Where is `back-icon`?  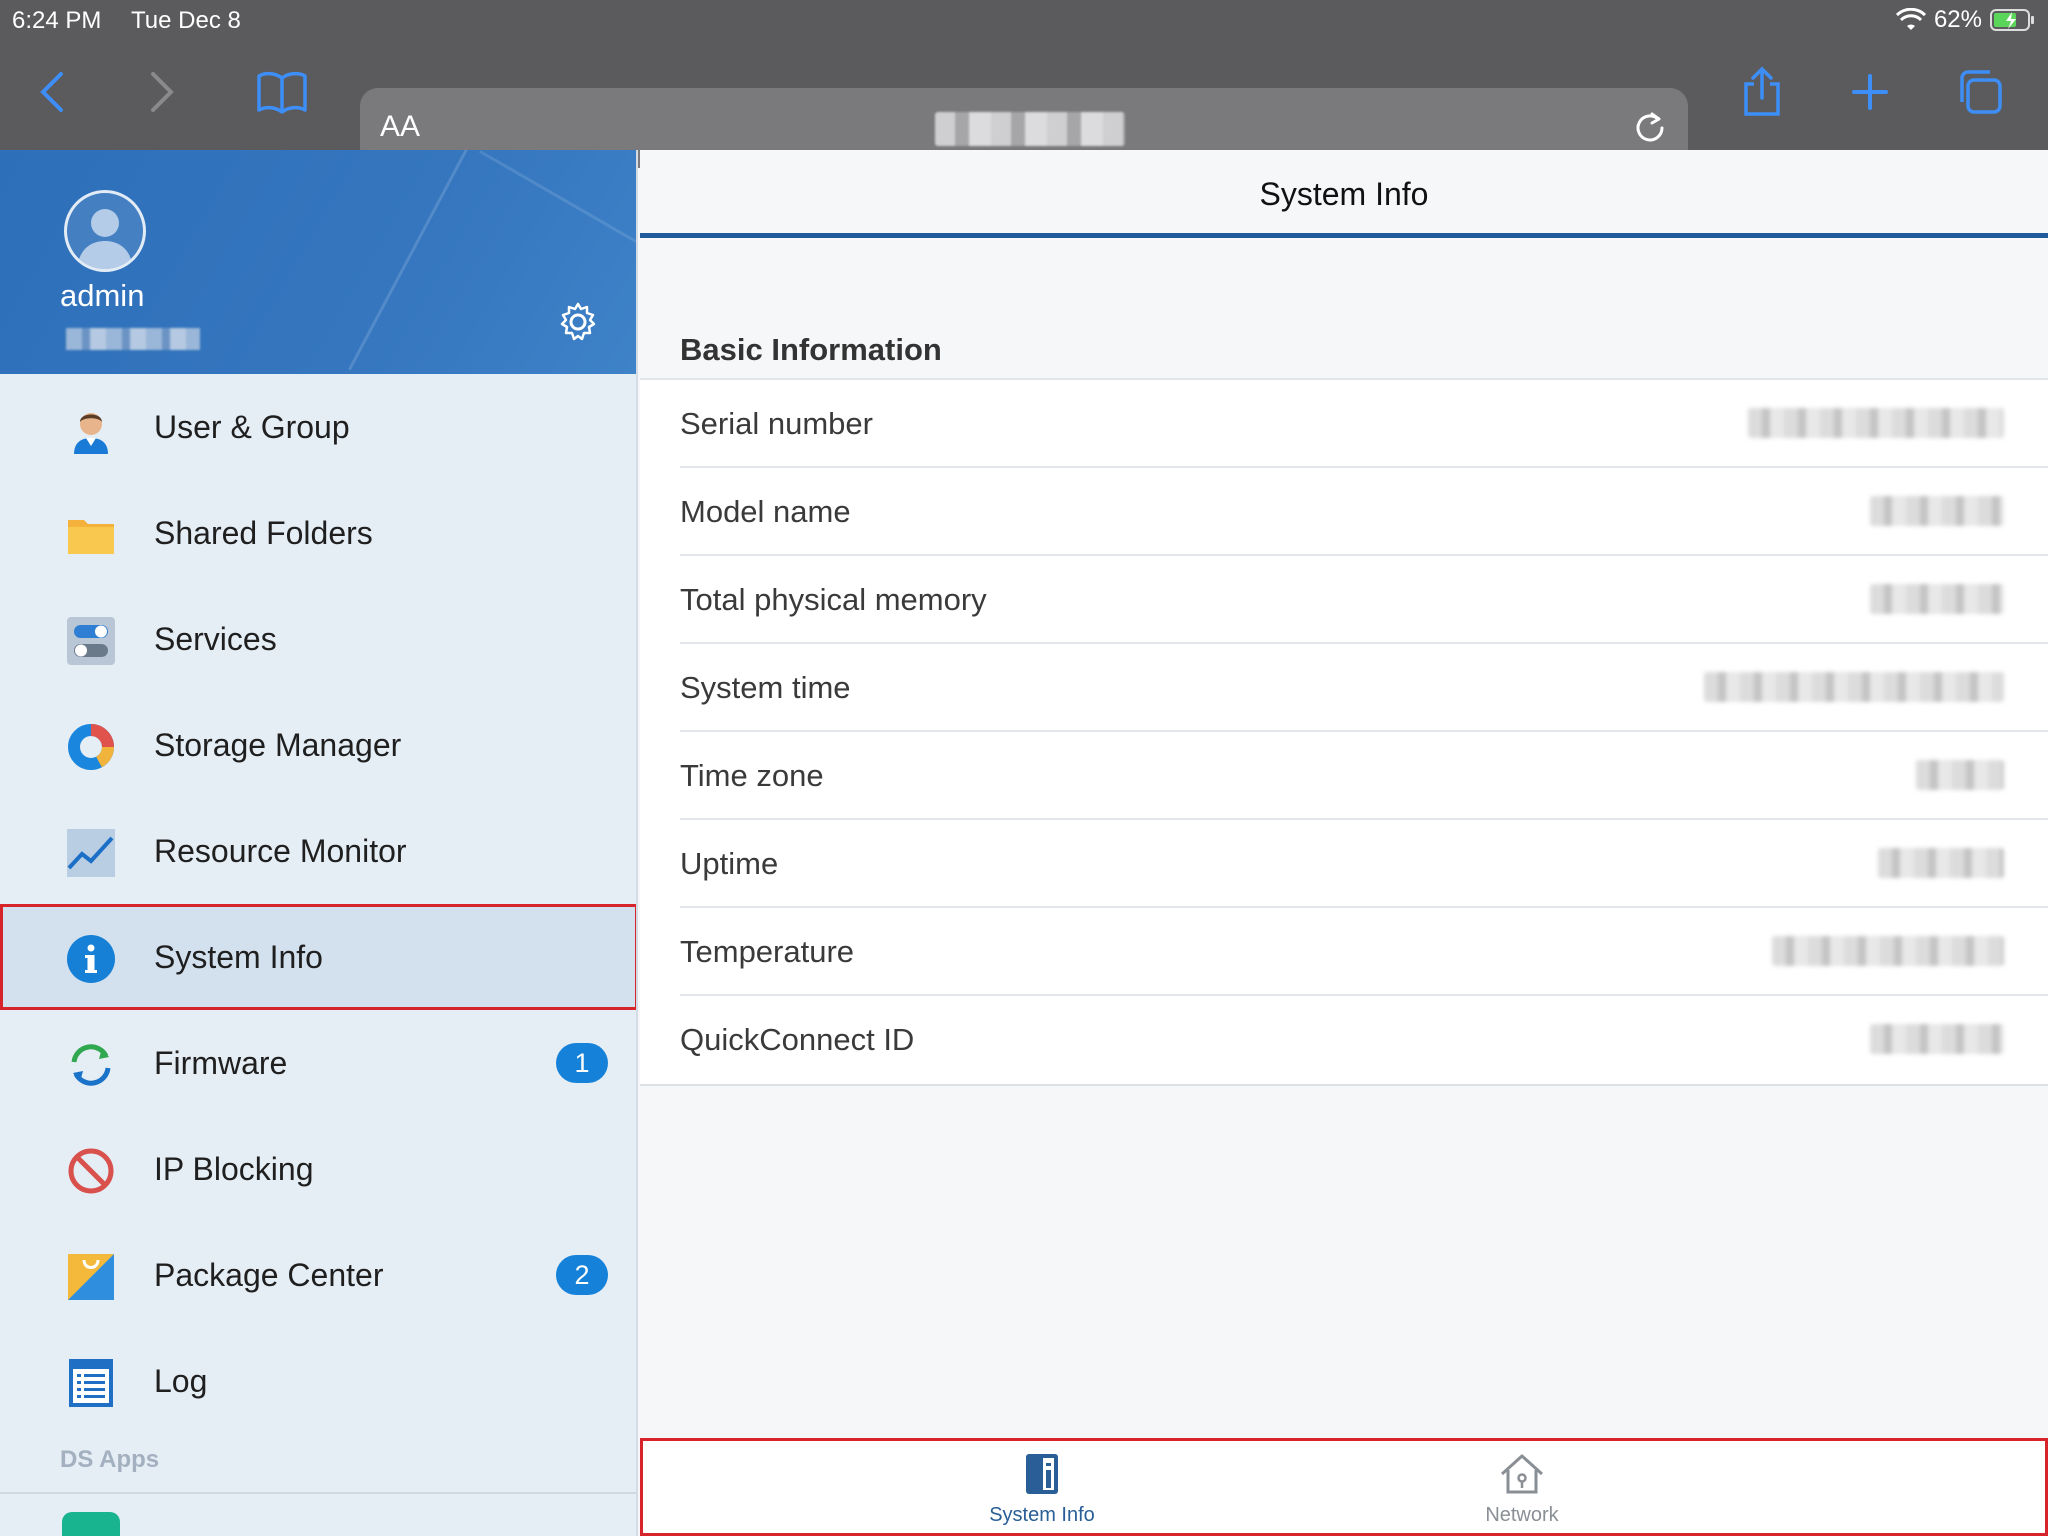 back-icon is located at coordinates (51, 92).